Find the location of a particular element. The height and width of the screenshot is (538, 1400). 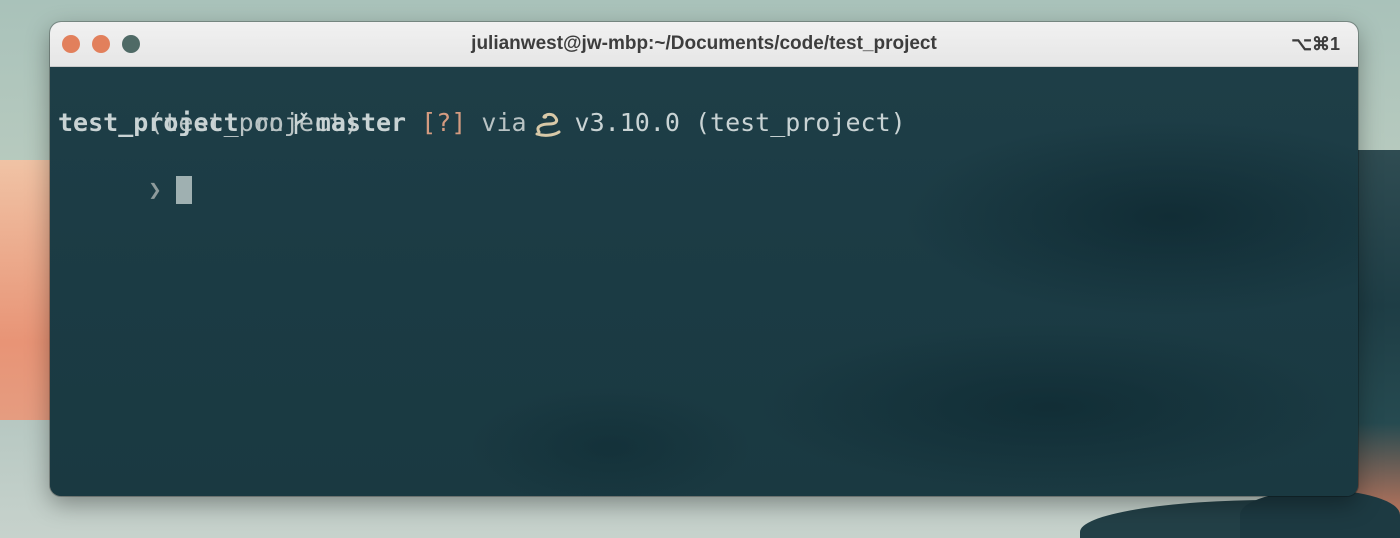

terminal-line-input: ❯ is located at coordinates (708, 171).